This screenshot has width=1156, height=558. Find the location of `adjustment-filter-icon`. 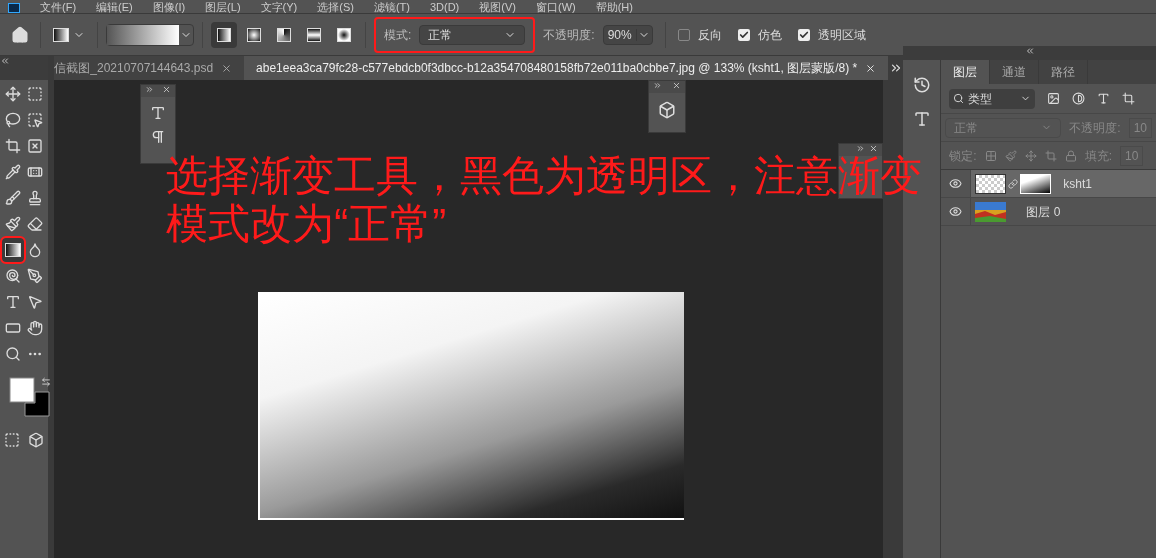

adjustment-filter-icon is located at coordinates (1079, 98).